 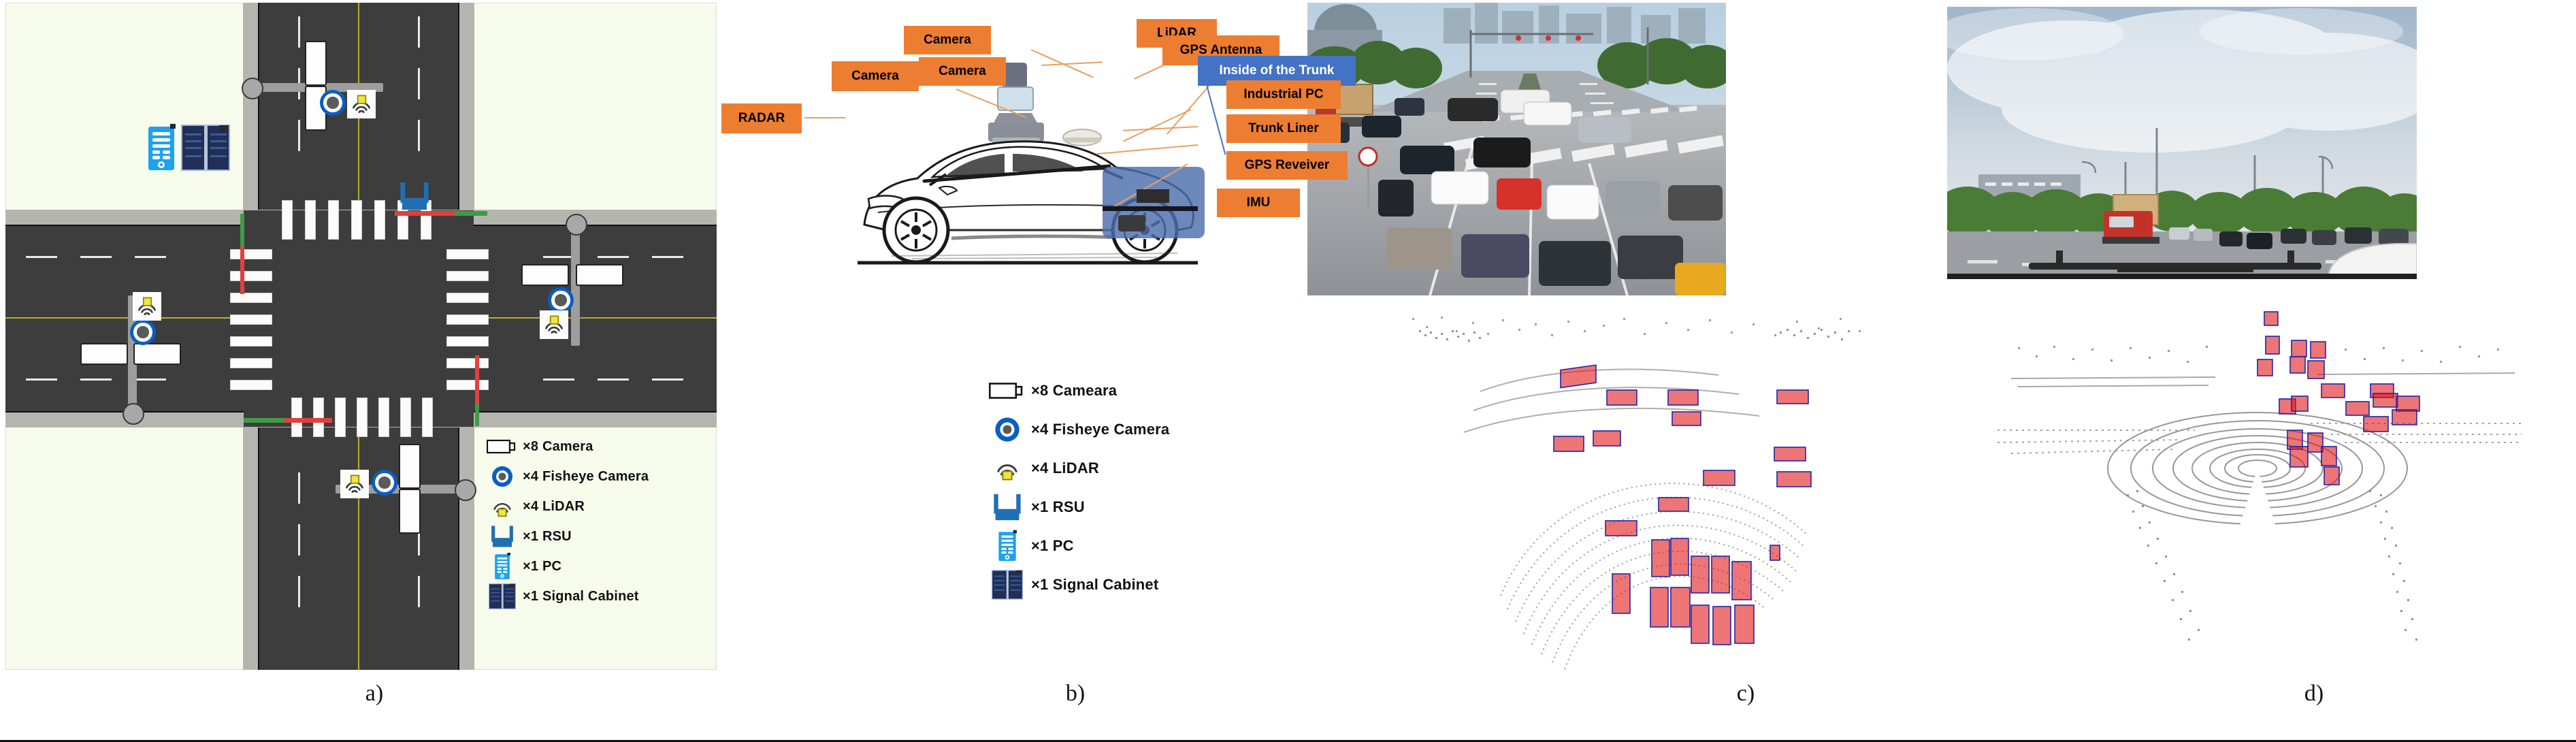 I want to click on imu-device, so click(x=1131, y=223).